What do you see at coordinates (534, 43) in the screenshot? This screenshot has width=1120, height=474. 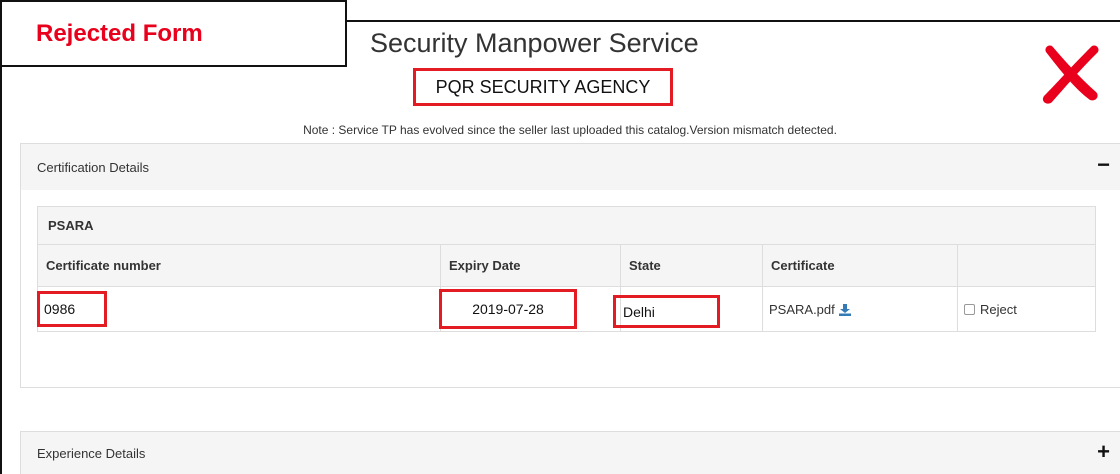 I see `page-title: Security Manpower Service` at bounding box center [534, 43].